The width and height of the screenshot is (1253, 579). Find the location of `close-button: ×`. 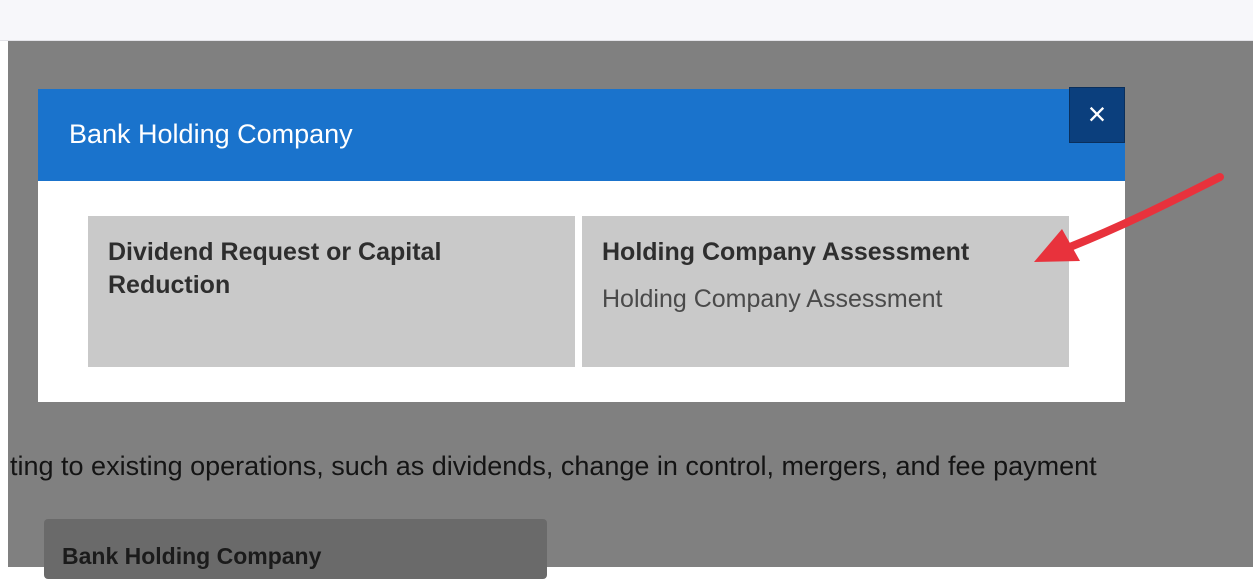

close-button: × is located at coordinates (1097, 115).